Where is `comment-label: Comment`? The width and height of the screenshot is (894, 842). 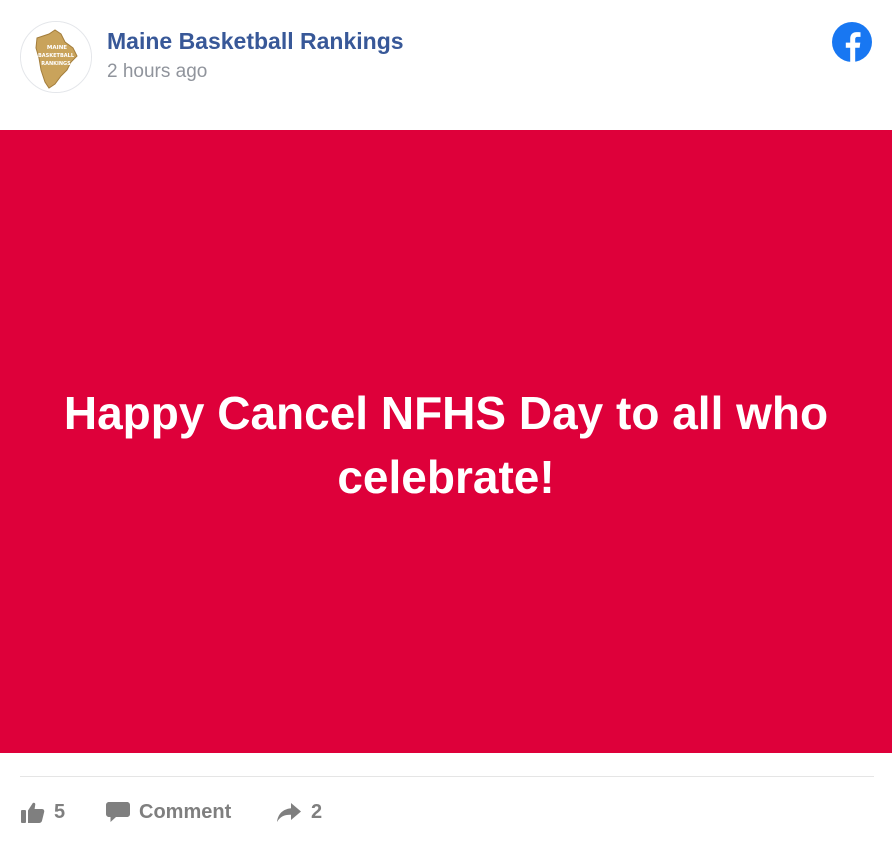 comment-label: Comment is located at coordinates (185, 811).